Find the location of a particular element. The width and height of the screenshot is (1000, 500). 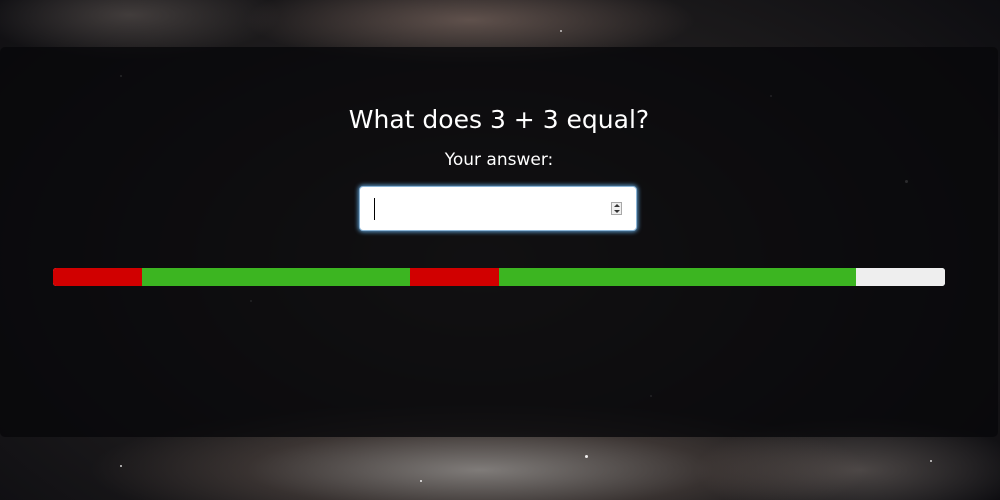

question-text: What does 3 + 3 equal? is located at coordinates (499, 119).